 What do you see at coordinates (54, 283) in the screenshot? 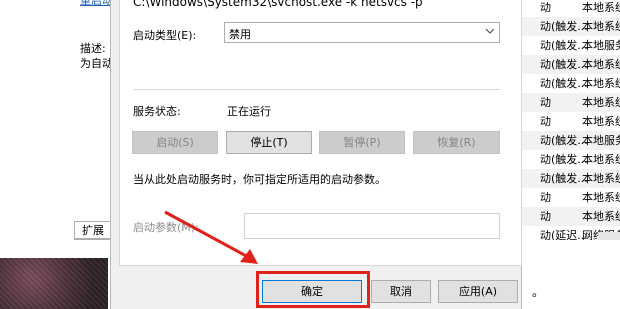
I see `background-photo` at bounding box center [54, 283].